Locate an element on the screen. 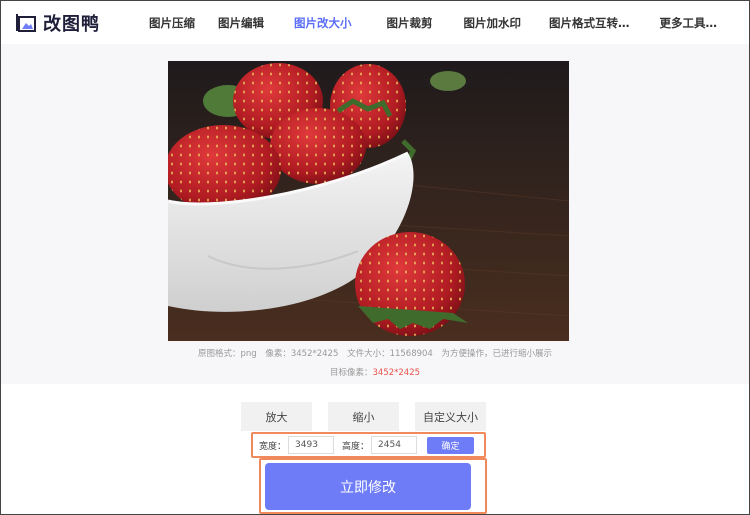 This screenshot has width=750, height=515. brand-name: 改图鸭 is located at coordinates (71, 24).